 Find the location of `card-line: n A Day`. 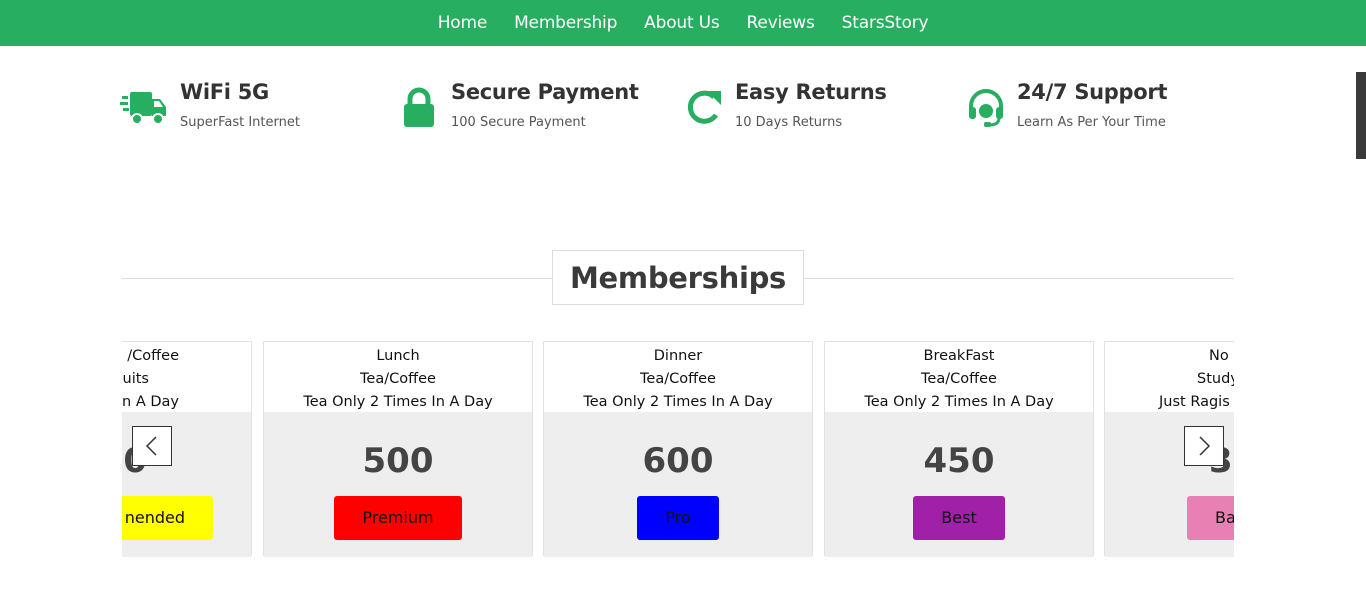

card-line: n A Day is located at coordinates (150, 402).